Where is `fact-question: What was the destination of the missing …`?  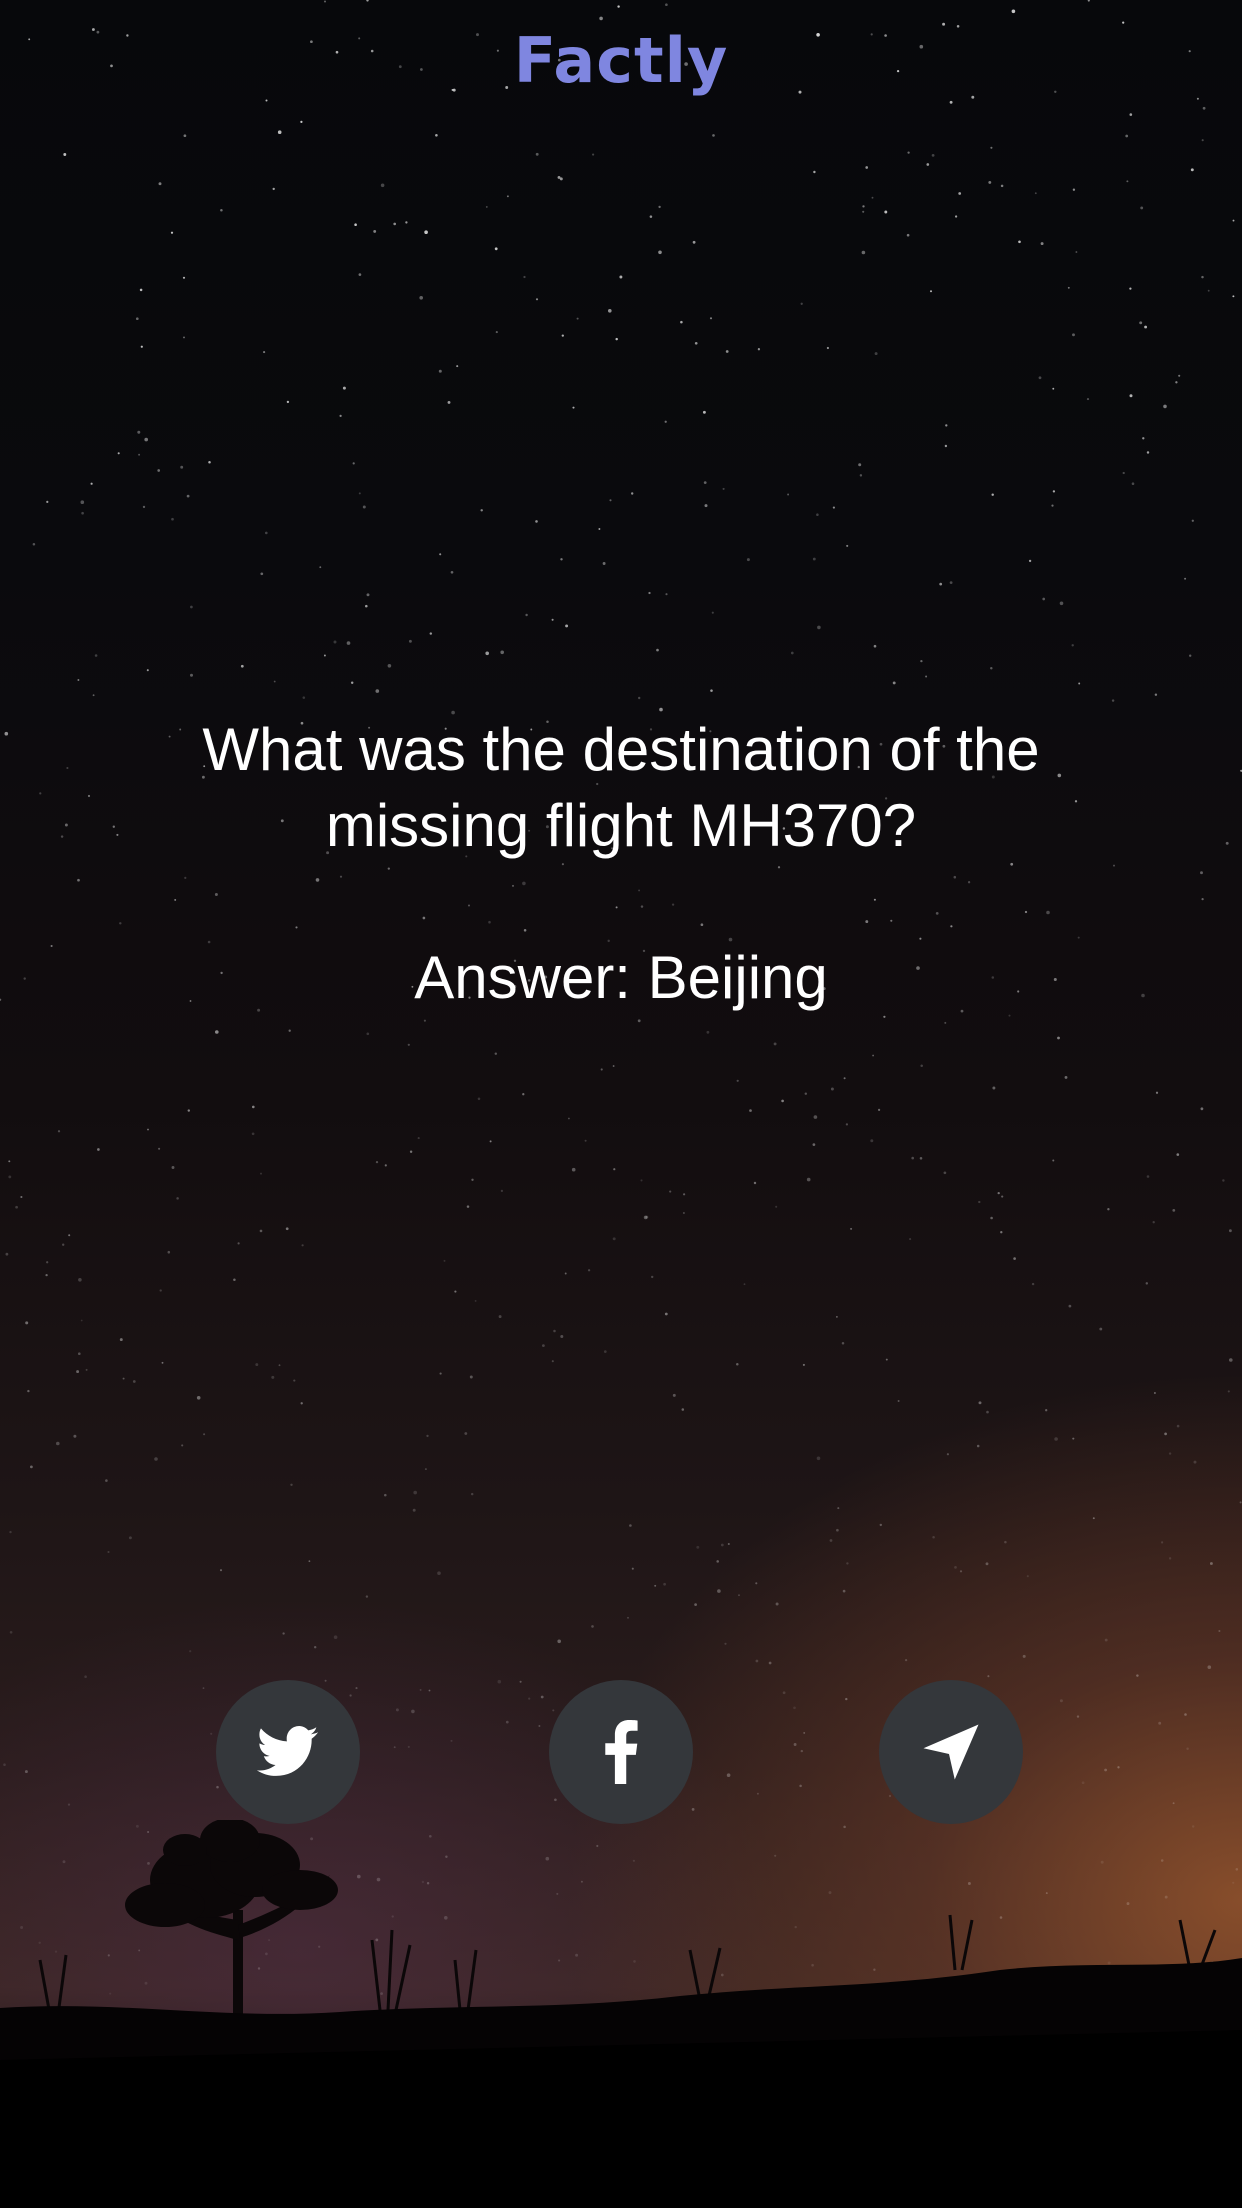 fact-question: What was the destination of the missing … is located at coordinates (621, 787).